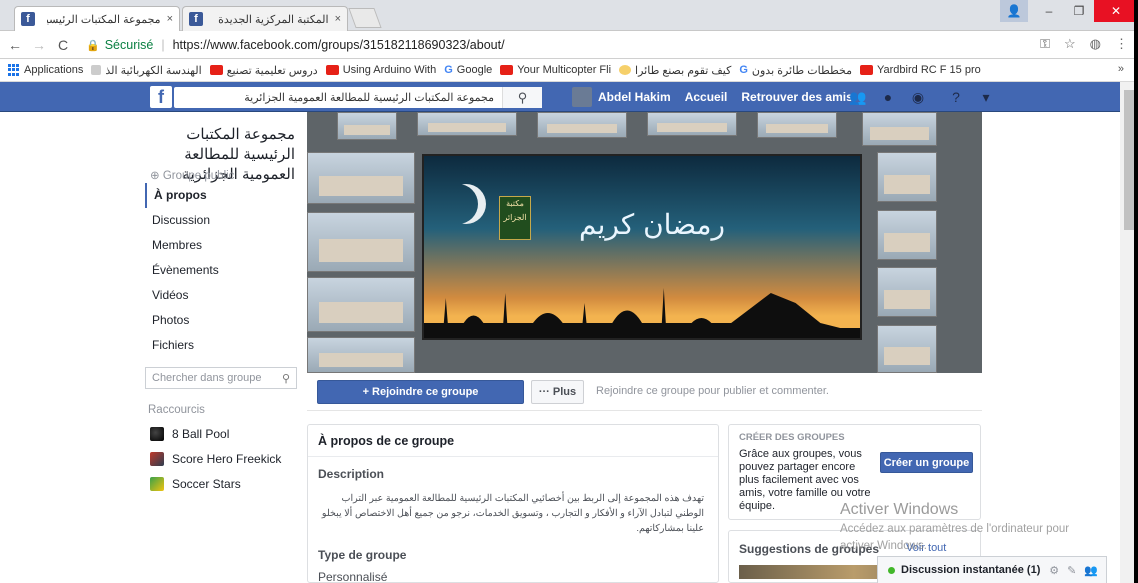  What do you see at coordinates (176, 410) in the screenshot?
I see `shortcuts-heading: Raccourcis` at bounding box center [176, 410].